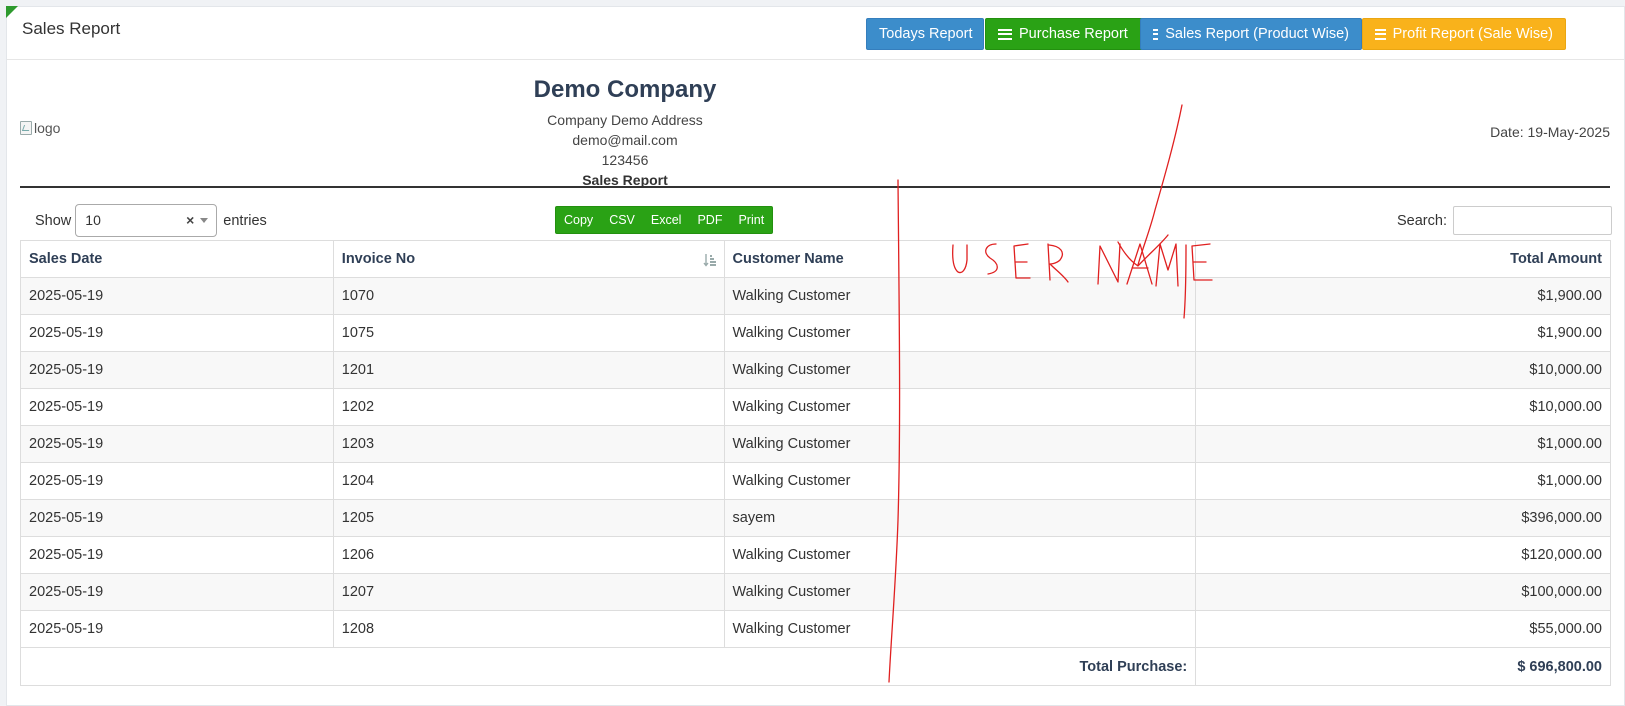 This screenshot has width=1625, height=706. Describe the element at coordinates (528, 518) in the screenshot. I see `cell-invoice-no: 1205` at that location.